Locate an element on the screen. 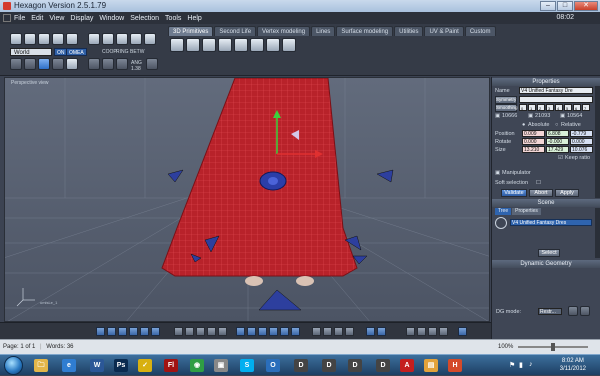 Image resolution: width=600 pixels, height=376 pixels. tab-lines: Lines is located at coordinates (323, 31).